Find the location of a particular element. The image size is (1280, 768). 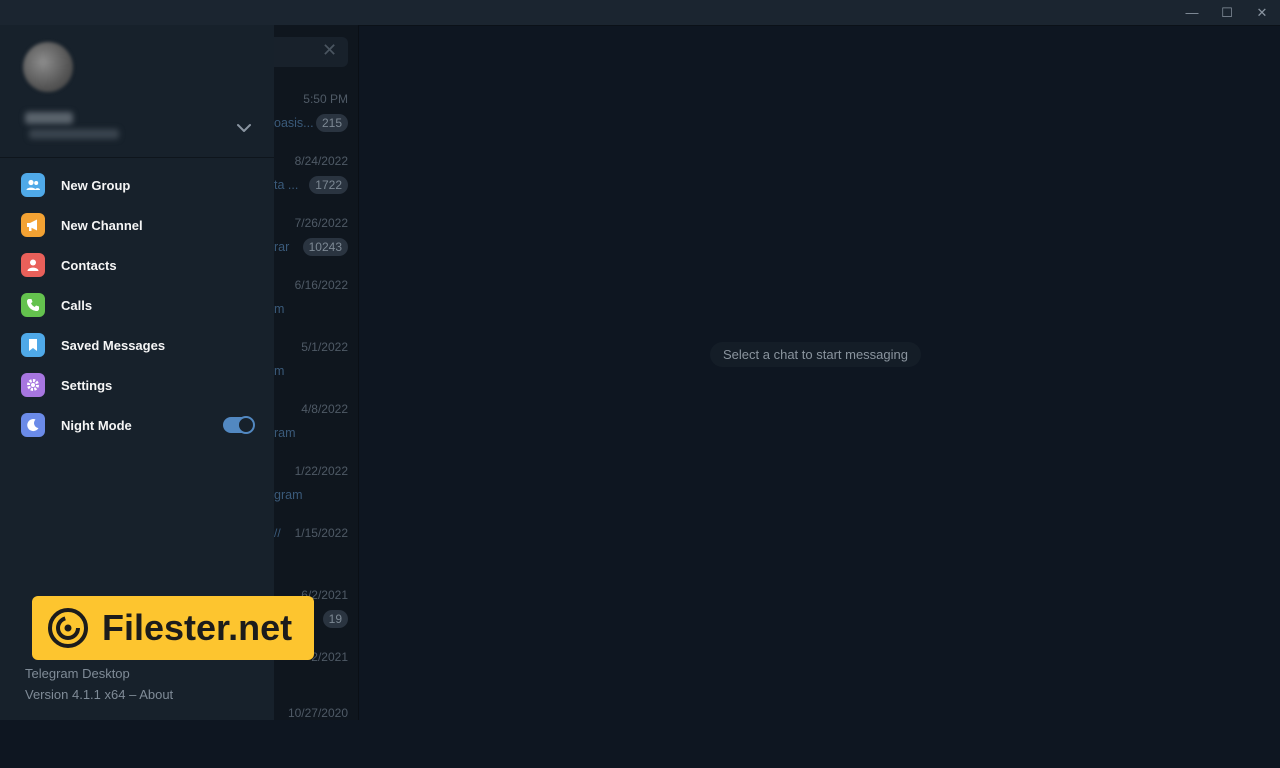

person-icon is located at coordinates (33, 265).